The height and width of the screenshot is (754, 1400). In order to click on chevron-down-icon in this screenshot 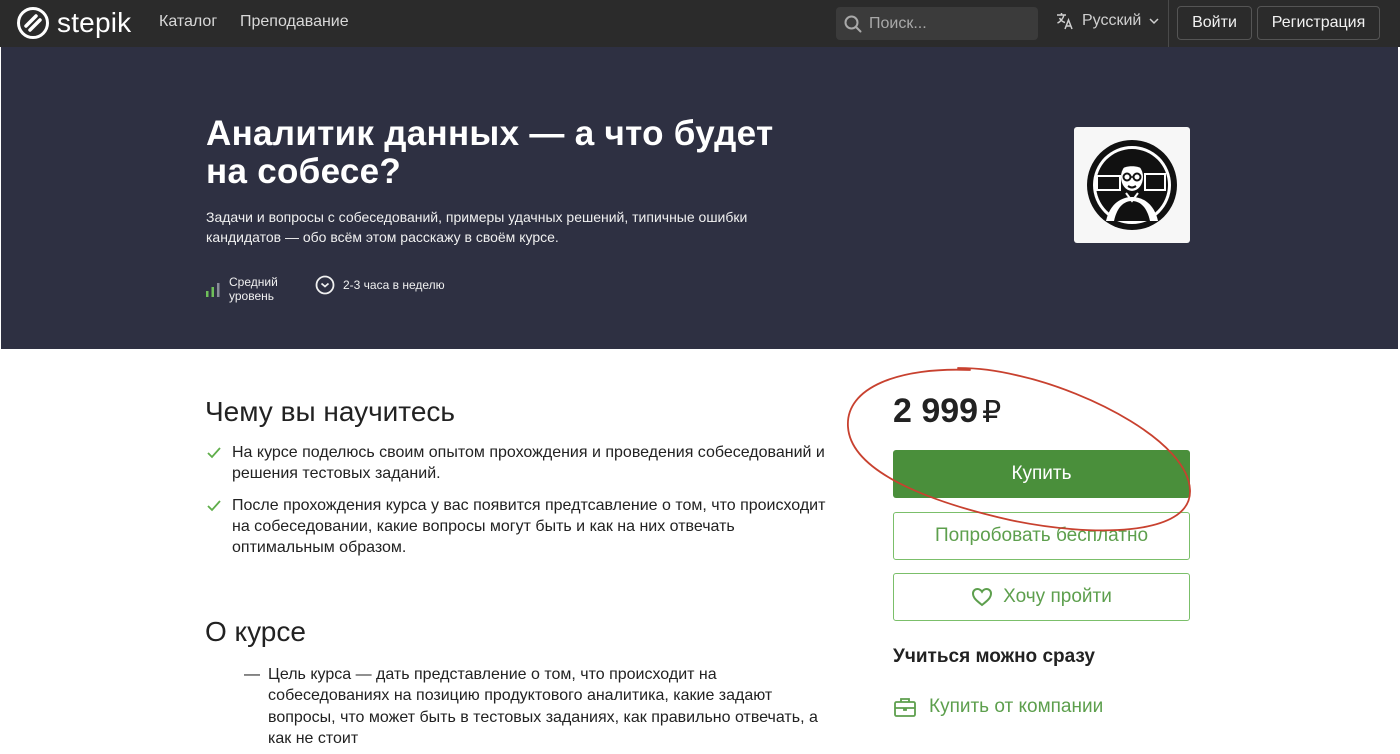, I will do `click(1154, 21)`.